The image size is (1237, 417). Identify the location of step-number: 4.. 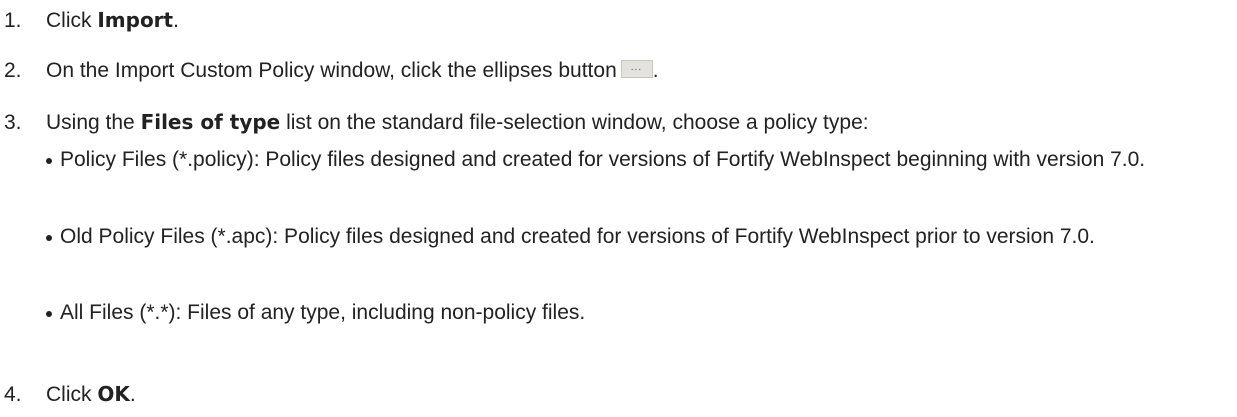
(13, 394).